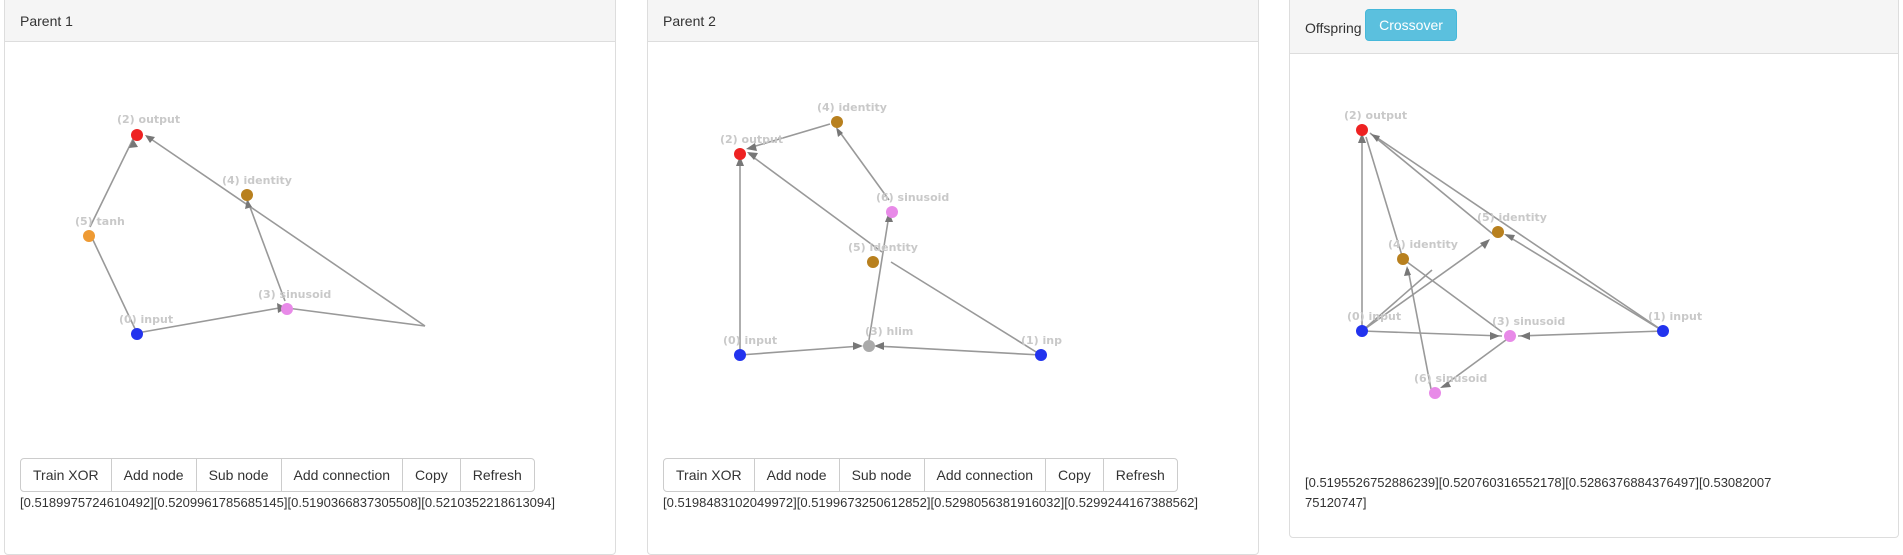 The width and height of the screenshot is (1903, 555). I want to click on graph-node-tanh, so click(89, 236).